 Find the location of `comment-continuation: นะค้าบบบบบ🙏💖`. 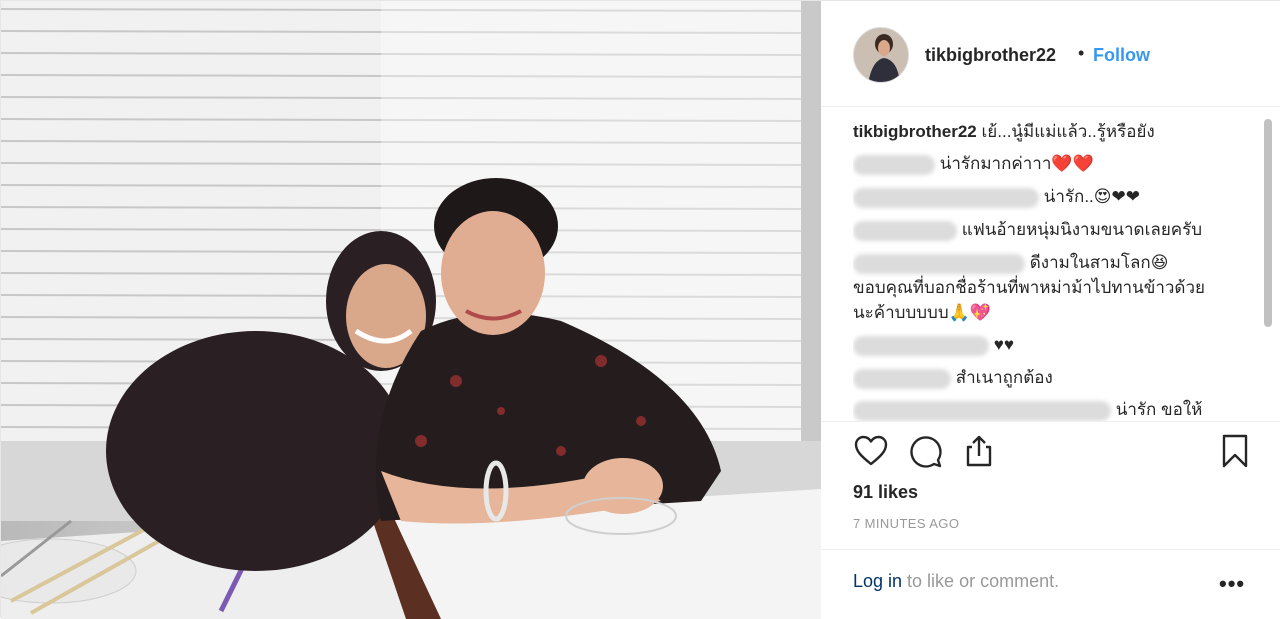

comment-continuation: นะค้าบบบบบ🙏💖 is located at coordinates (922, 313).